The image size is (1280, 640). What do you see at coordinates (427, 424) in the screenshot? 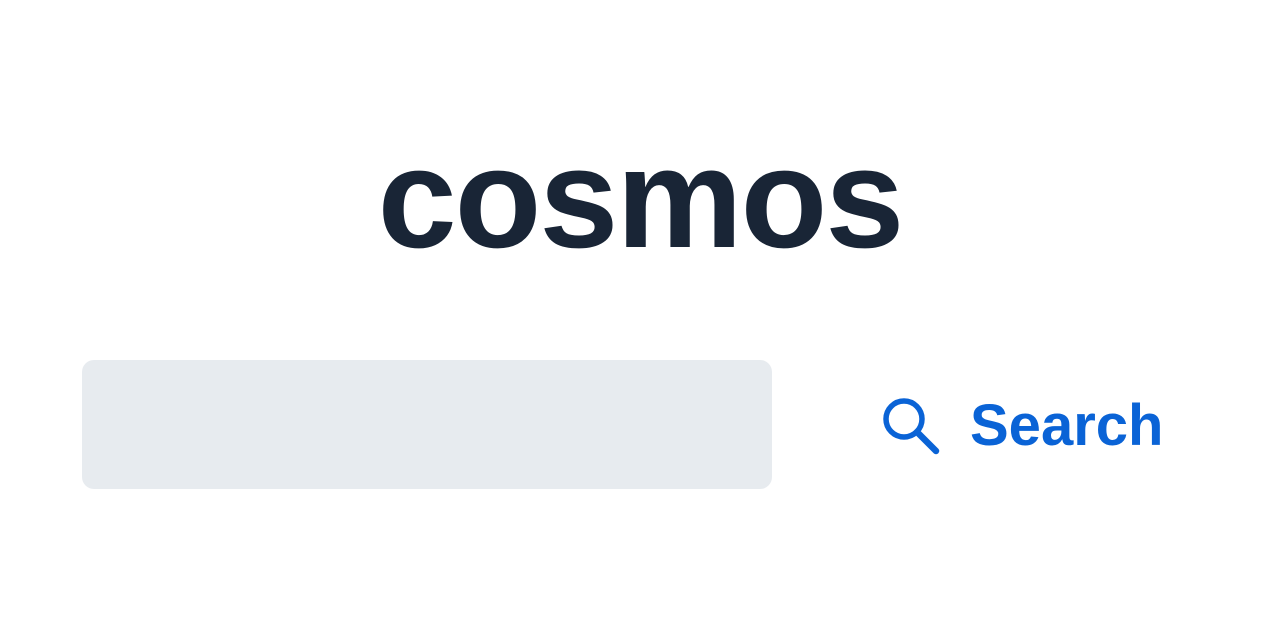
I see `search-input` at bounding box center [427, 424].